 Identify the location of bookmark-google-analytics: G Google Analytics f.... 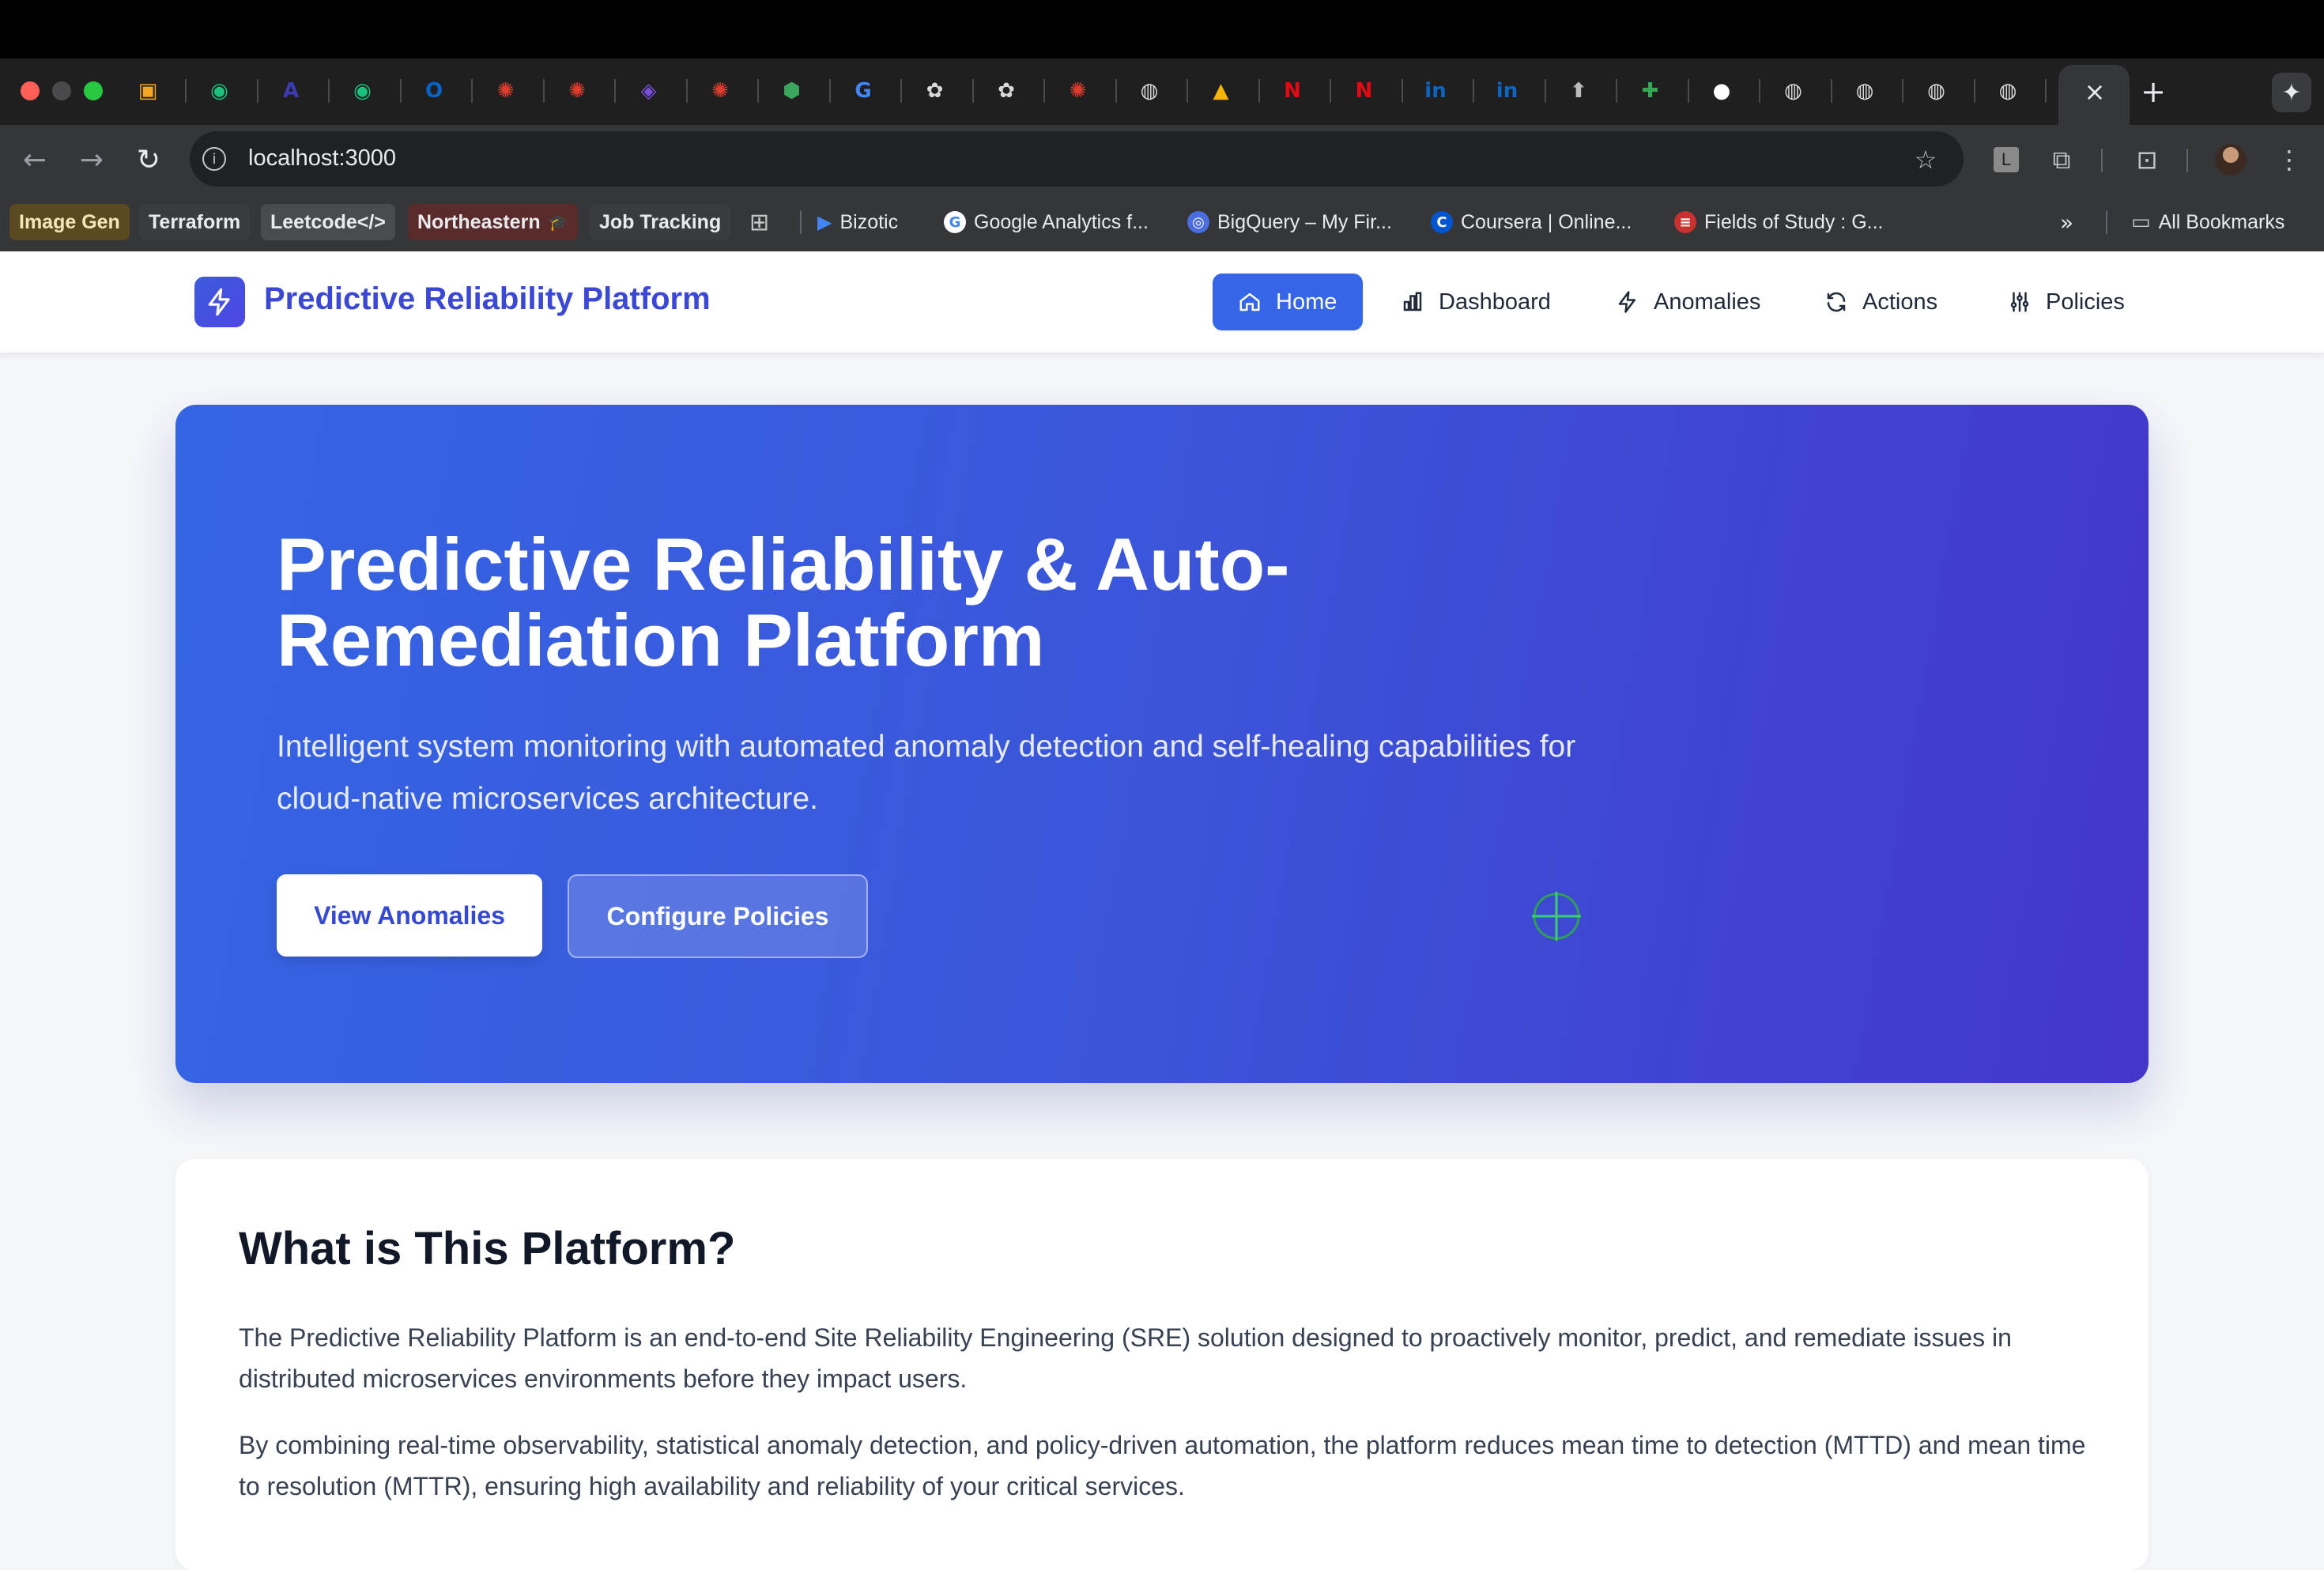
(1046, 222).